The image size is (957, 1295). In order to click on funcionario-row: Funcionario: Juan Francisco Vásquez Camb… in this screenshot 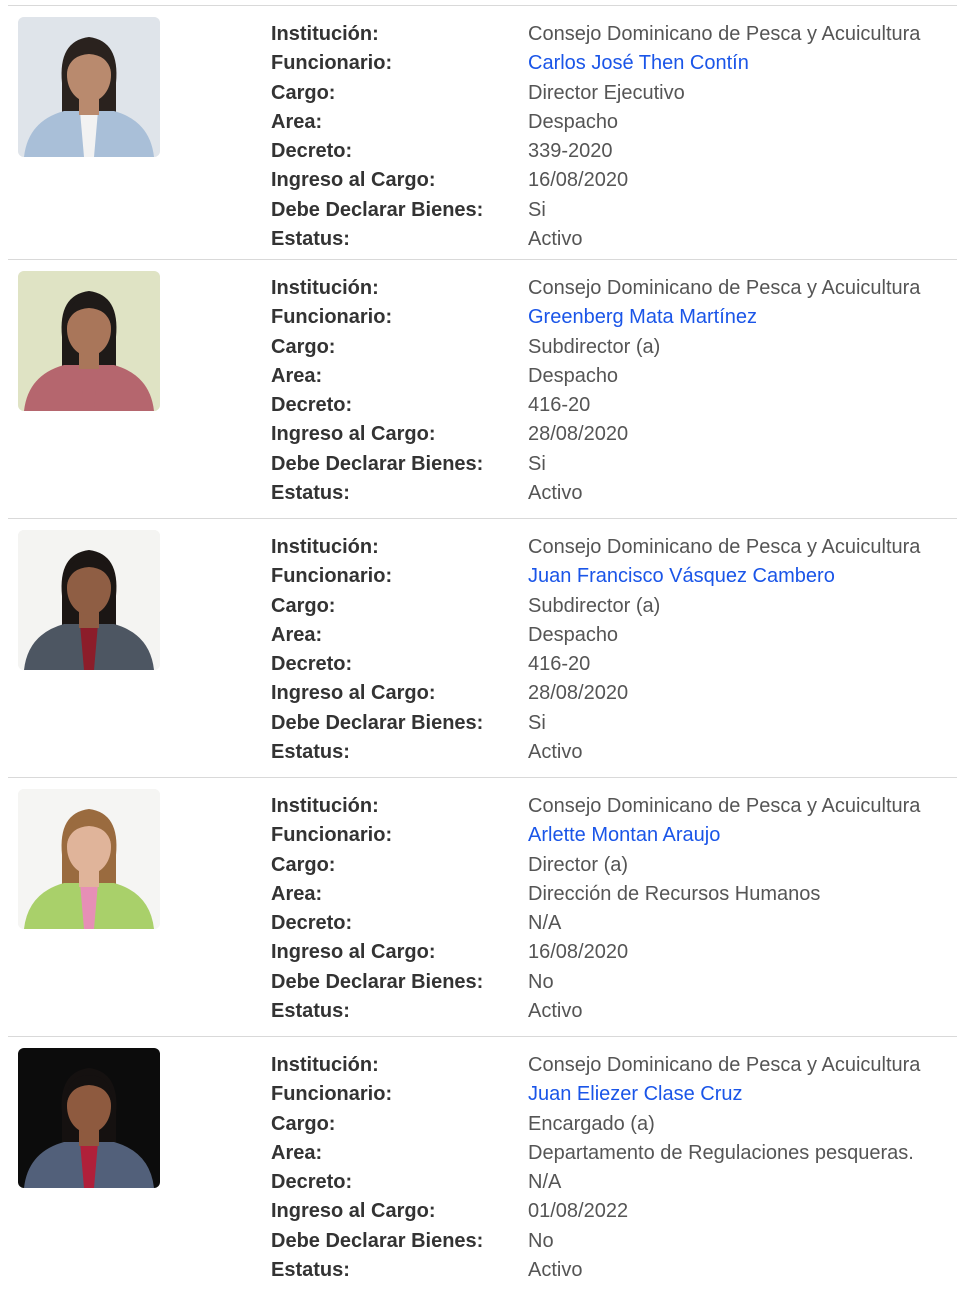, I will do `click(614, 576)`.